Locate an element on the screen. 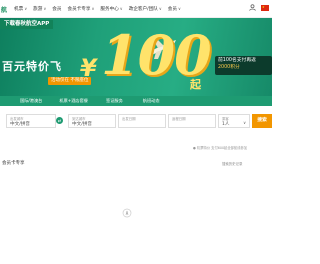  logo: 航 is located at coordinates (6, 9).